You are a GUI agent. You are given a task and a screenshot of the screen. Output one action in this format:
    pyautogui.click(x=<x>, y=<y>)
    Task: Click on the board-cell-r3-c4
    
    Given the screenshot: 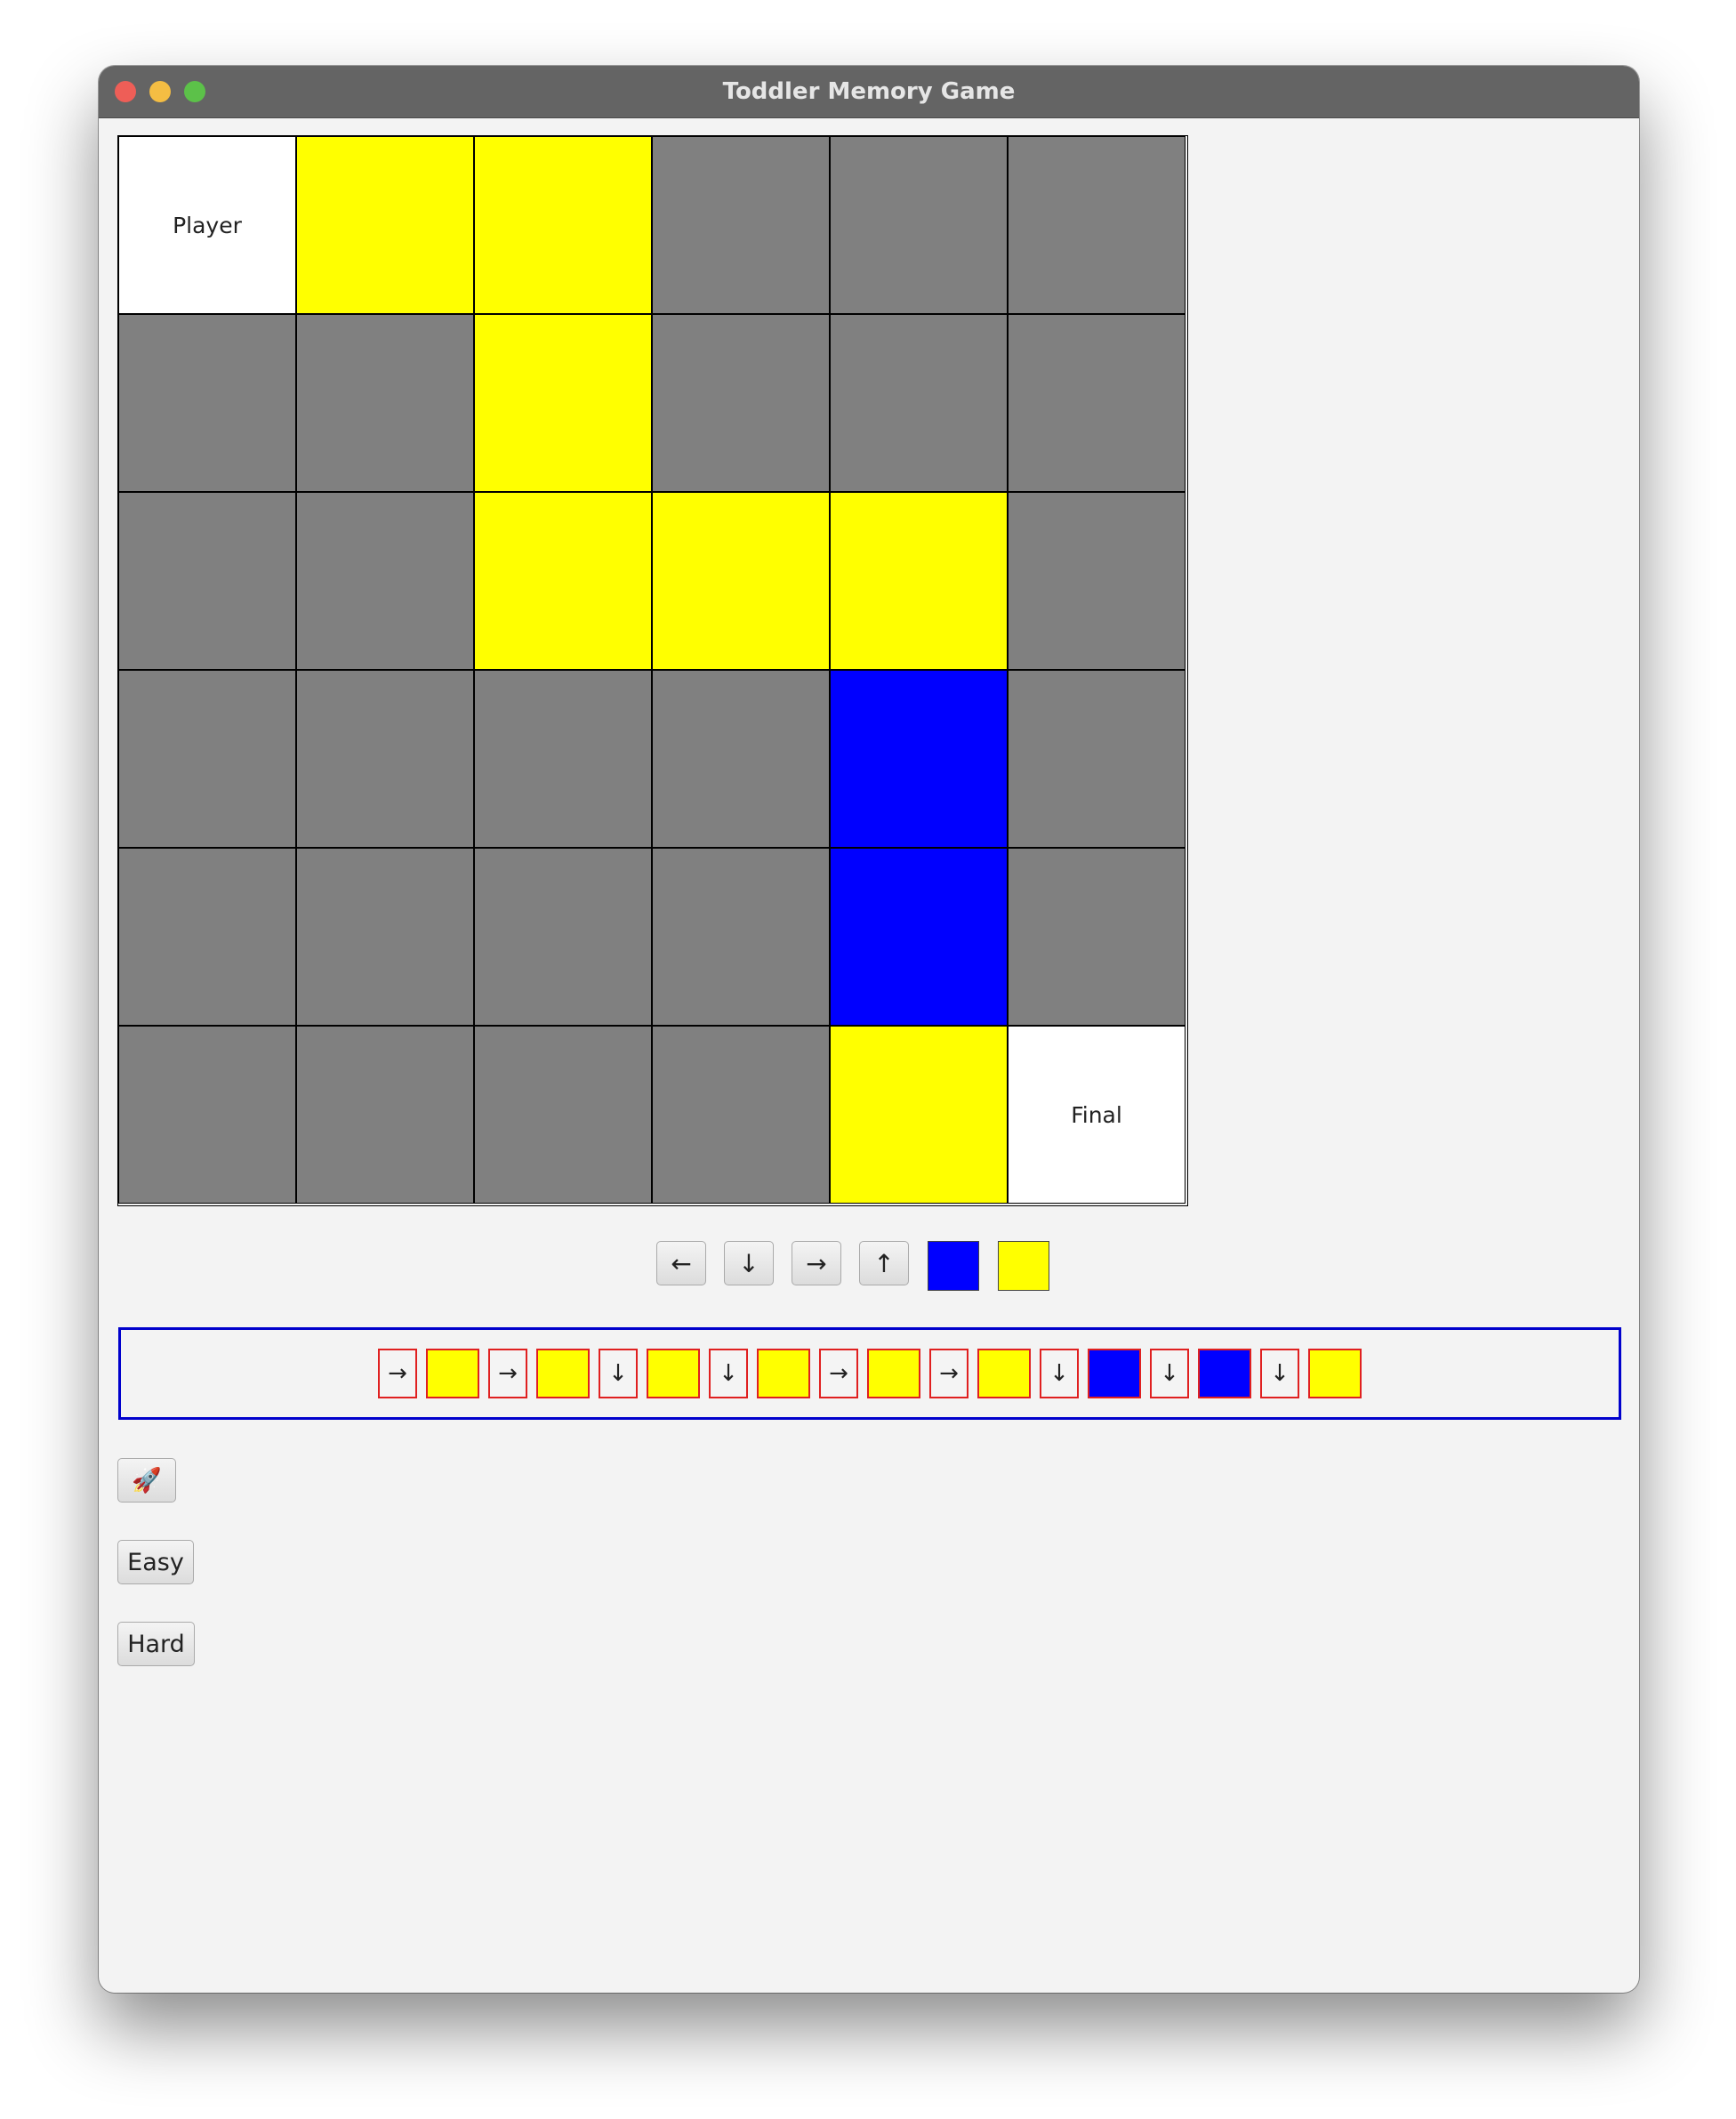 What is the action you would take?
    pyautogui.click(x=919, y=759)
    